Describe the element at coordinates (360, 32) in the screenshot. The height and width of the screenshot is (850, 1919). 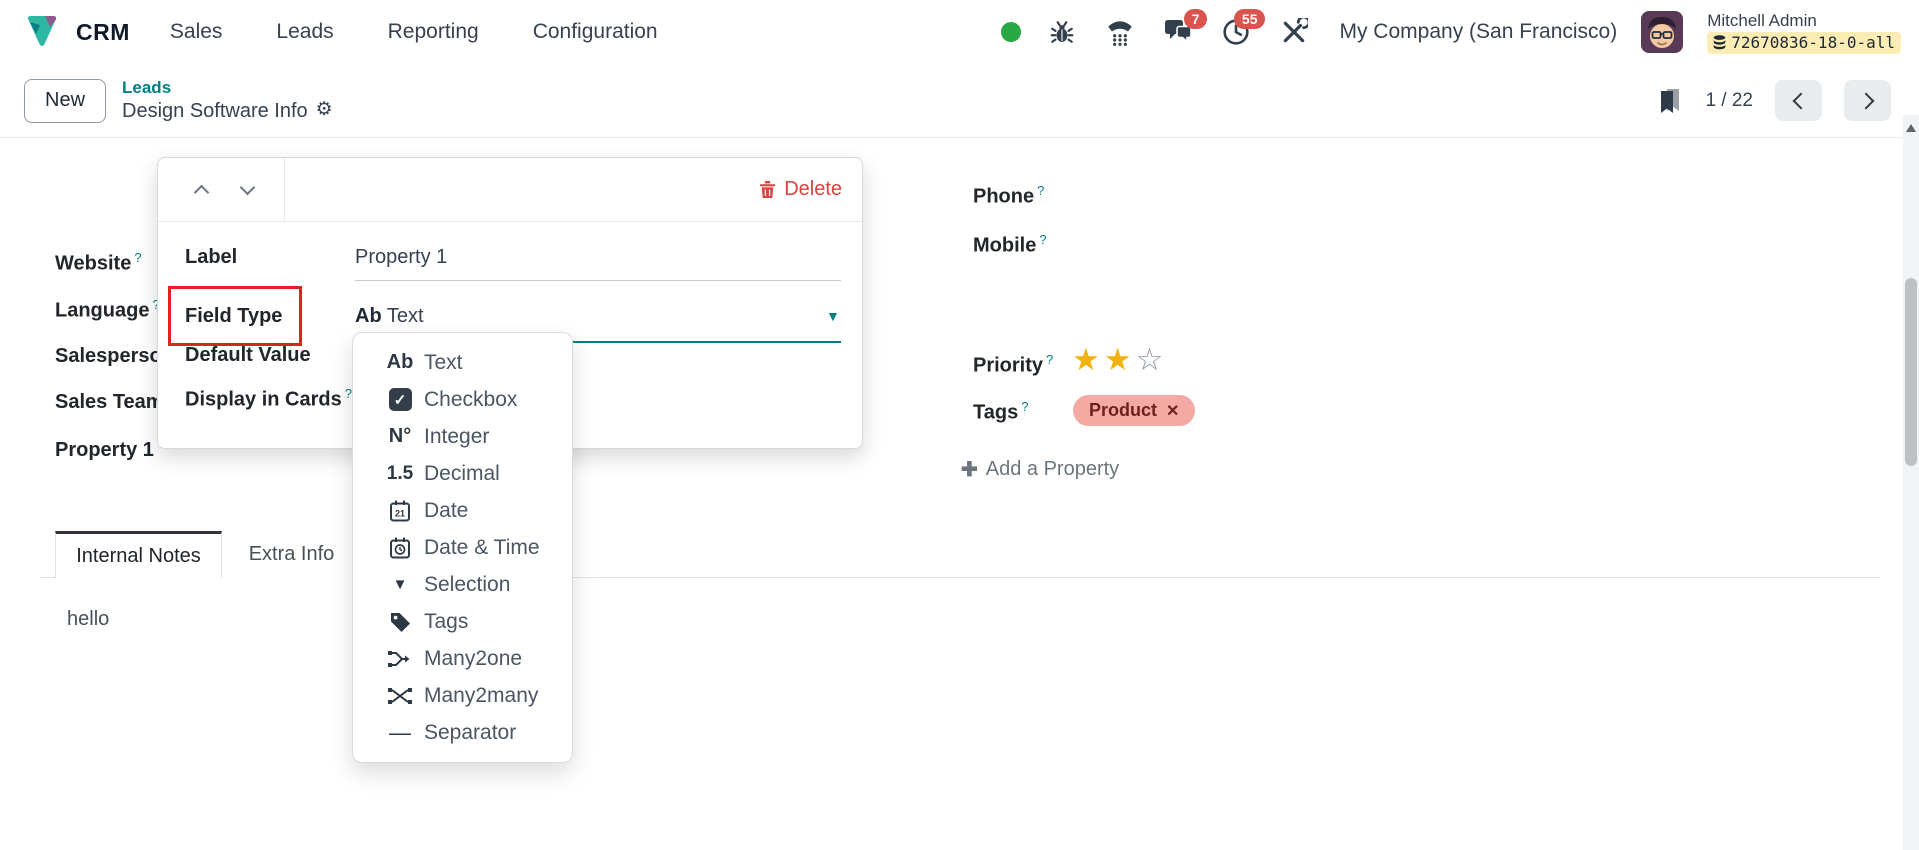
I see `navbar-left: CRM Sales Leads Reporting Configuration` at that location.